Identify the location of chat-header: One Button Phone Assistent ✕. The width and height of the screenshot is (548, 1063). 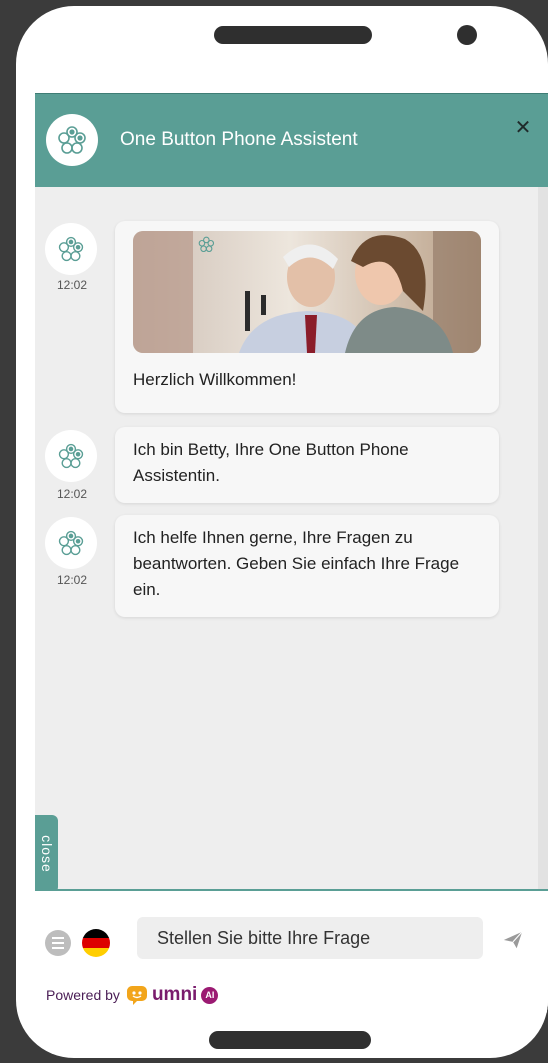
(291, 140).